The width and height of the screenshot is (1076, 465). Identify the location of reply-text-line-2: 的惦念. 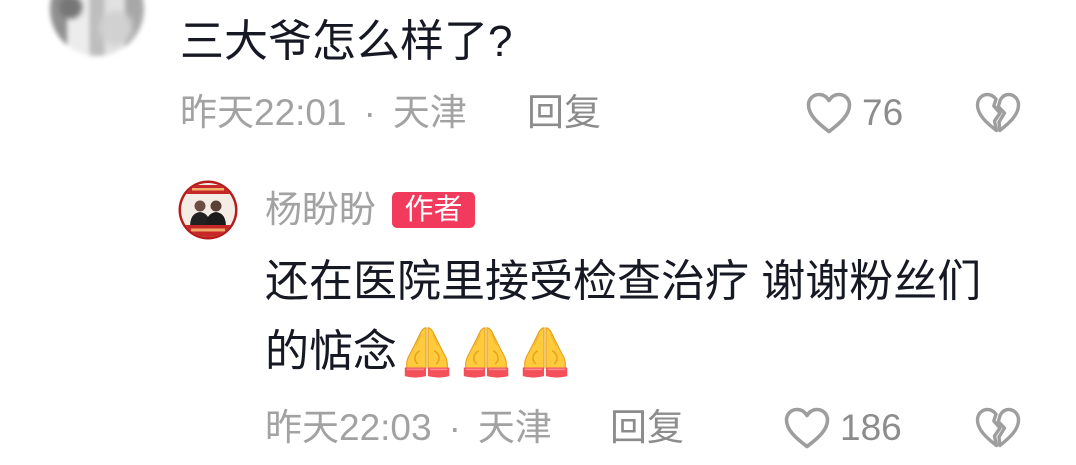
(419, 352).